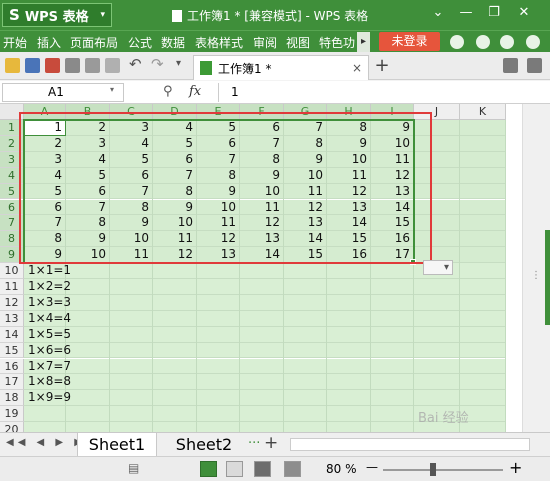  I want to click on vertical-scroll-thumb, so click(547, 277).